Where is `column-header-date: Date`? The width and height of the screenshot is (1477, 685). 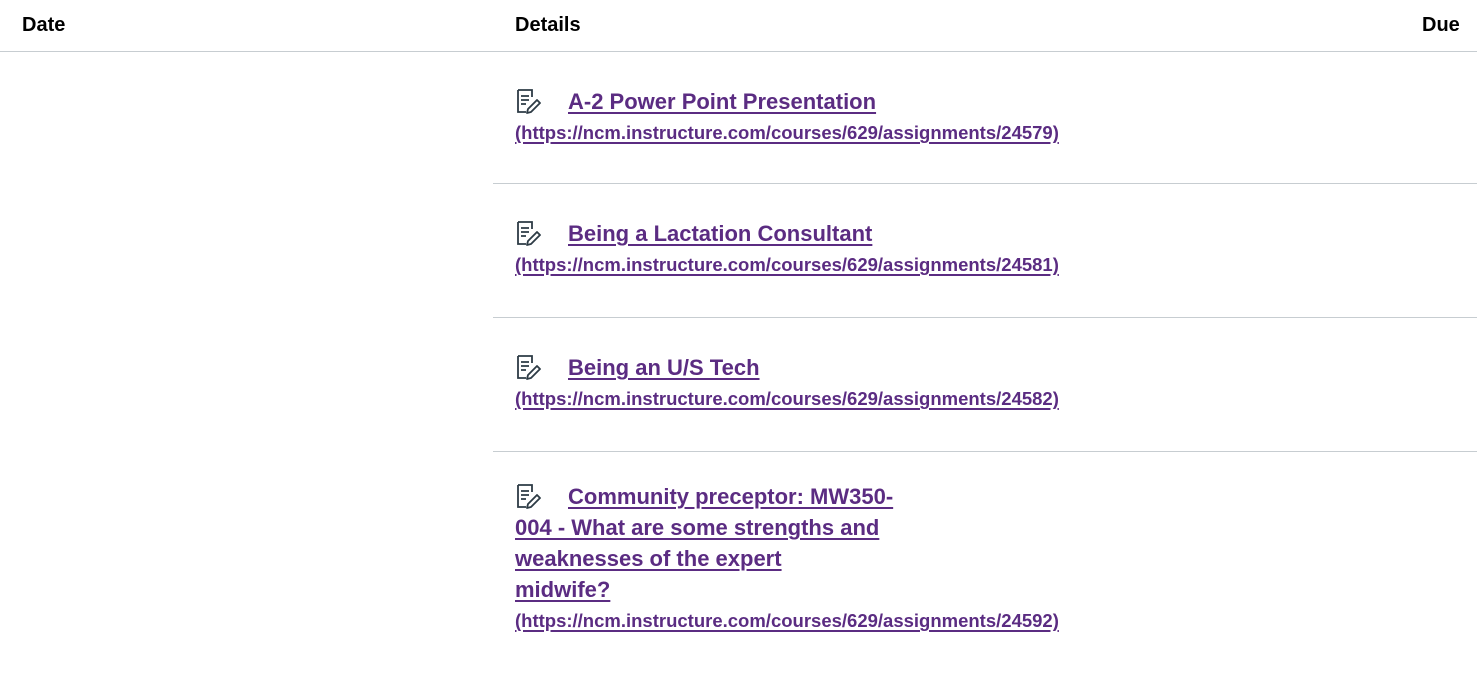
column-header-date: Date is located at coordinates (44, 25).